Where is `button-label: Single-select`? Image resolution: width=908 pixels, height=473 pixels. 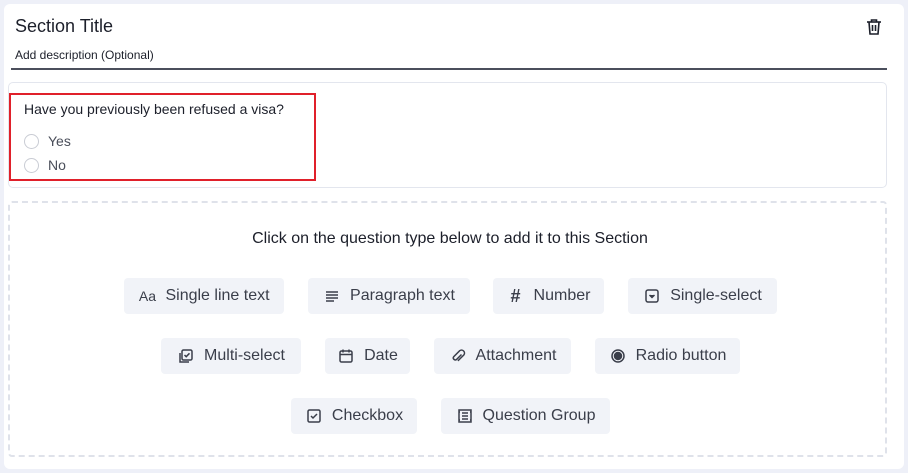 button-label: Single-select is located at coordinates (716, 295).